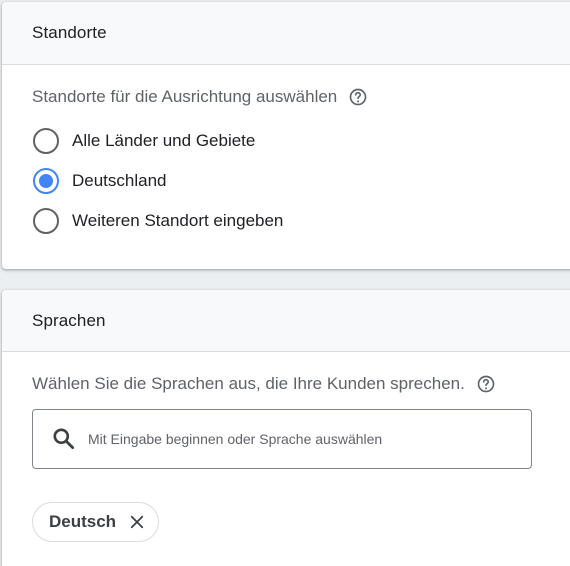  I want to click on locations-question: Standorte für die Ausrichtung auswählen, so click(286, 97).